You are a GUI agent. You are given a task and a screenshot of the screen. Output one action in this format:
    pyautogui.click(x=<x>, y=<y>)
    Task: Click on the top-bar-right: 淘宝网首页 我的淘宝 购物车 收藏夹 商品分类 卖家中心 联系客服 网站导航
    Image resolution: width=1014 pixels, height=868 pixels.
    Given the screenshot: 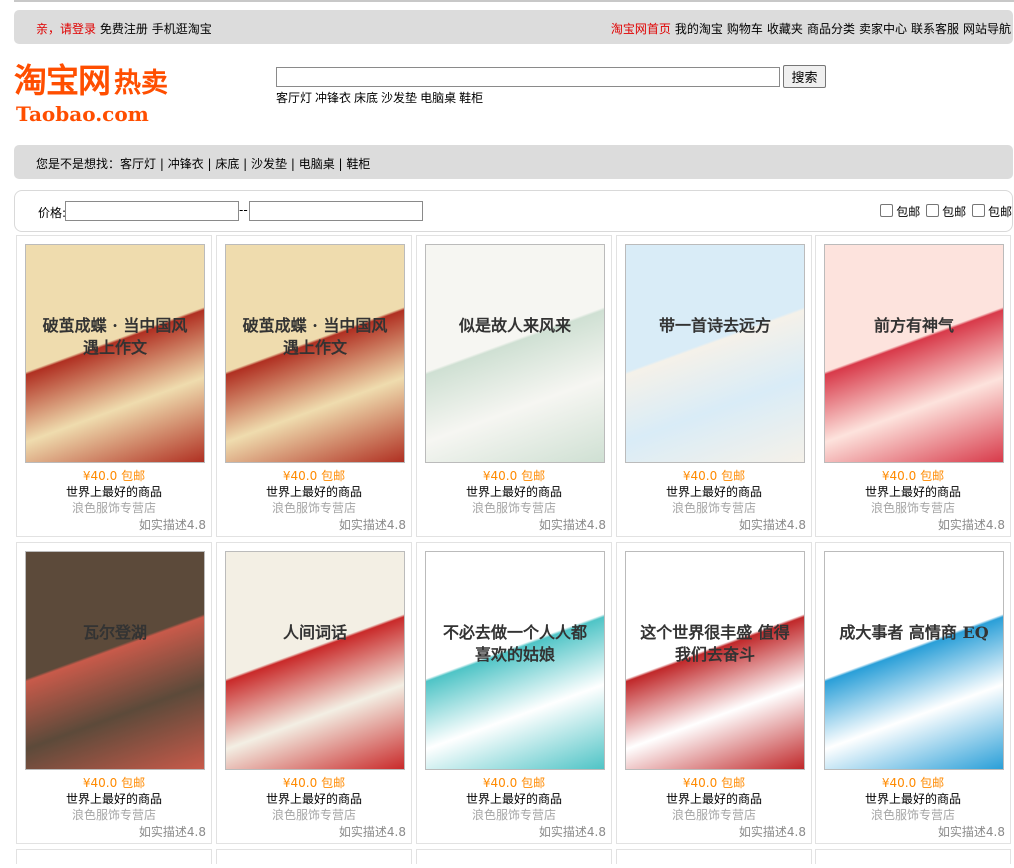 What is the action you would take?
    pyautogui.click(x=811, y=28)
    